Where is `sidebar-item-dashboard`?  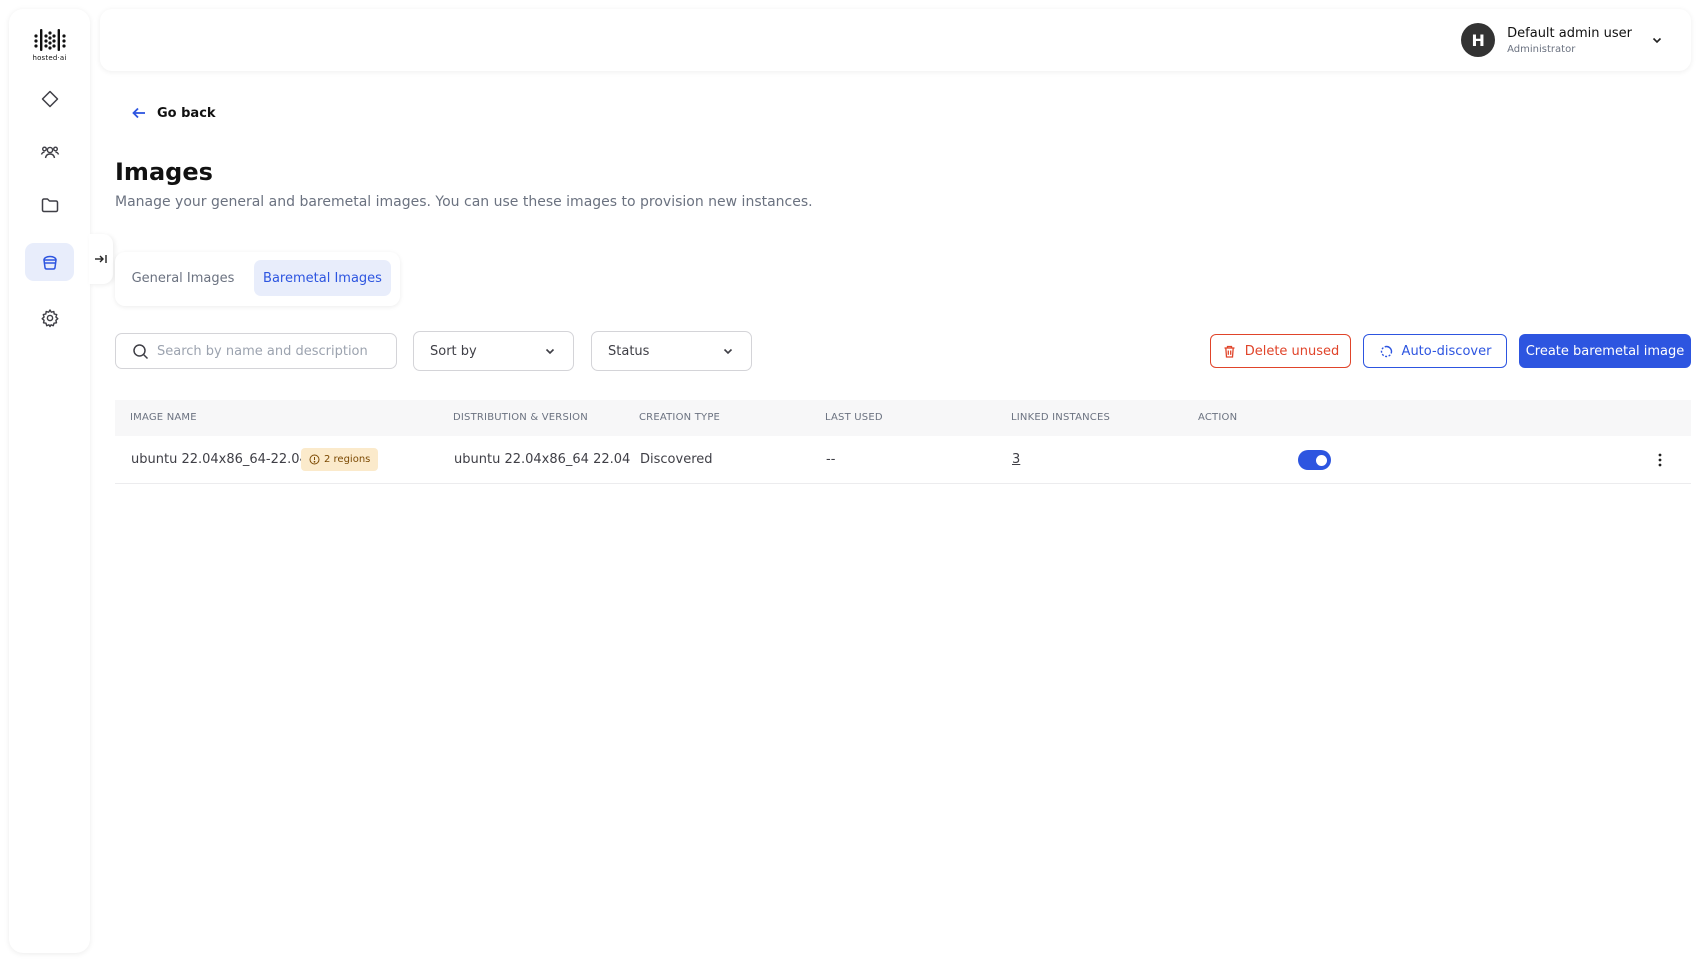 sidebar-item-dashboard is located at coordinates (49, 99).